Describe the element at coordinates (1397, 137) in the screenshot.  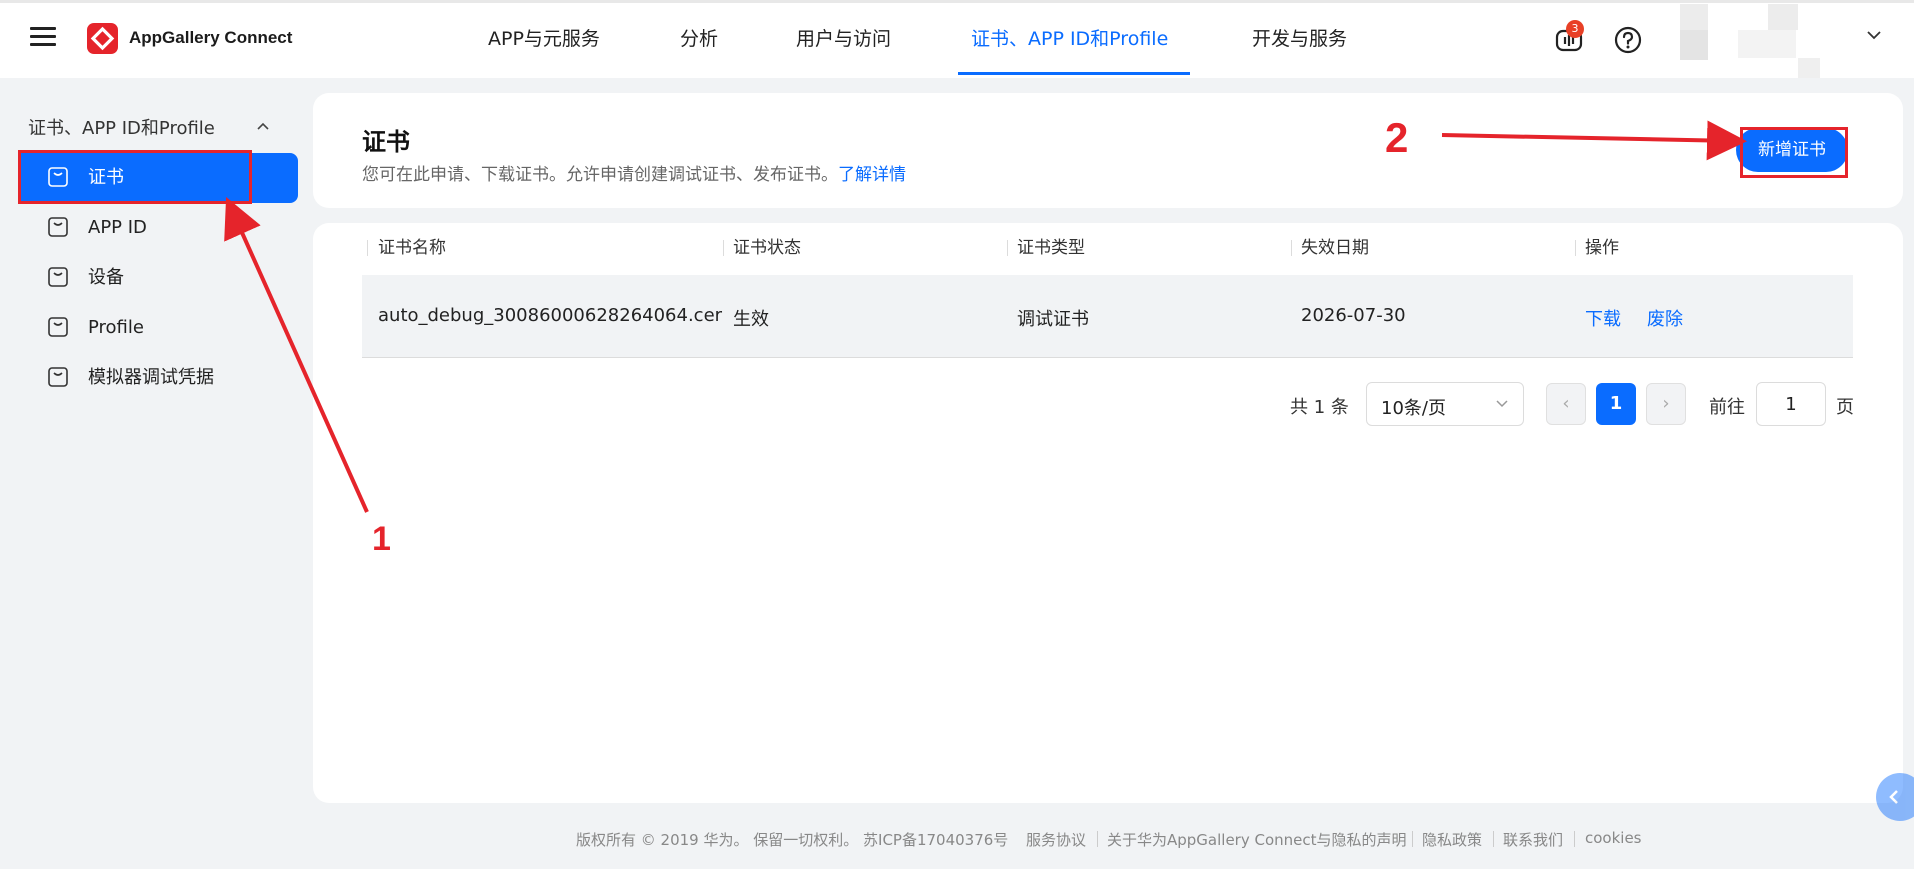
I see `annotation-step2-number: 2` at that location.